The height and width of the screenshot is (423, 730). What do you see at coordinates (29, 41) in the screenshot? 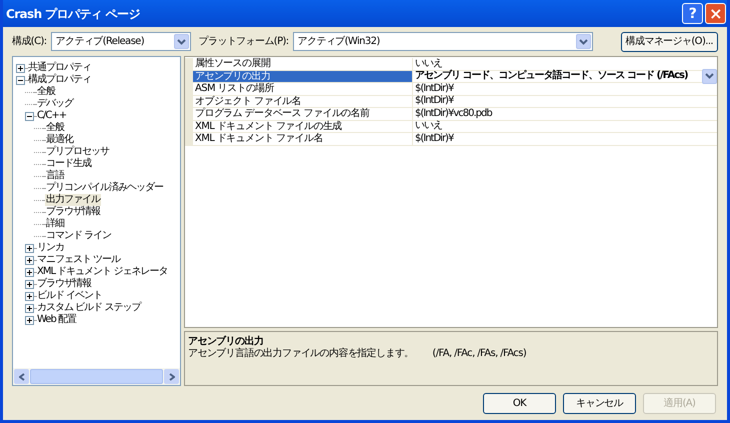
I see `config-label: 構成(C):` at bounding box center [29, 41].